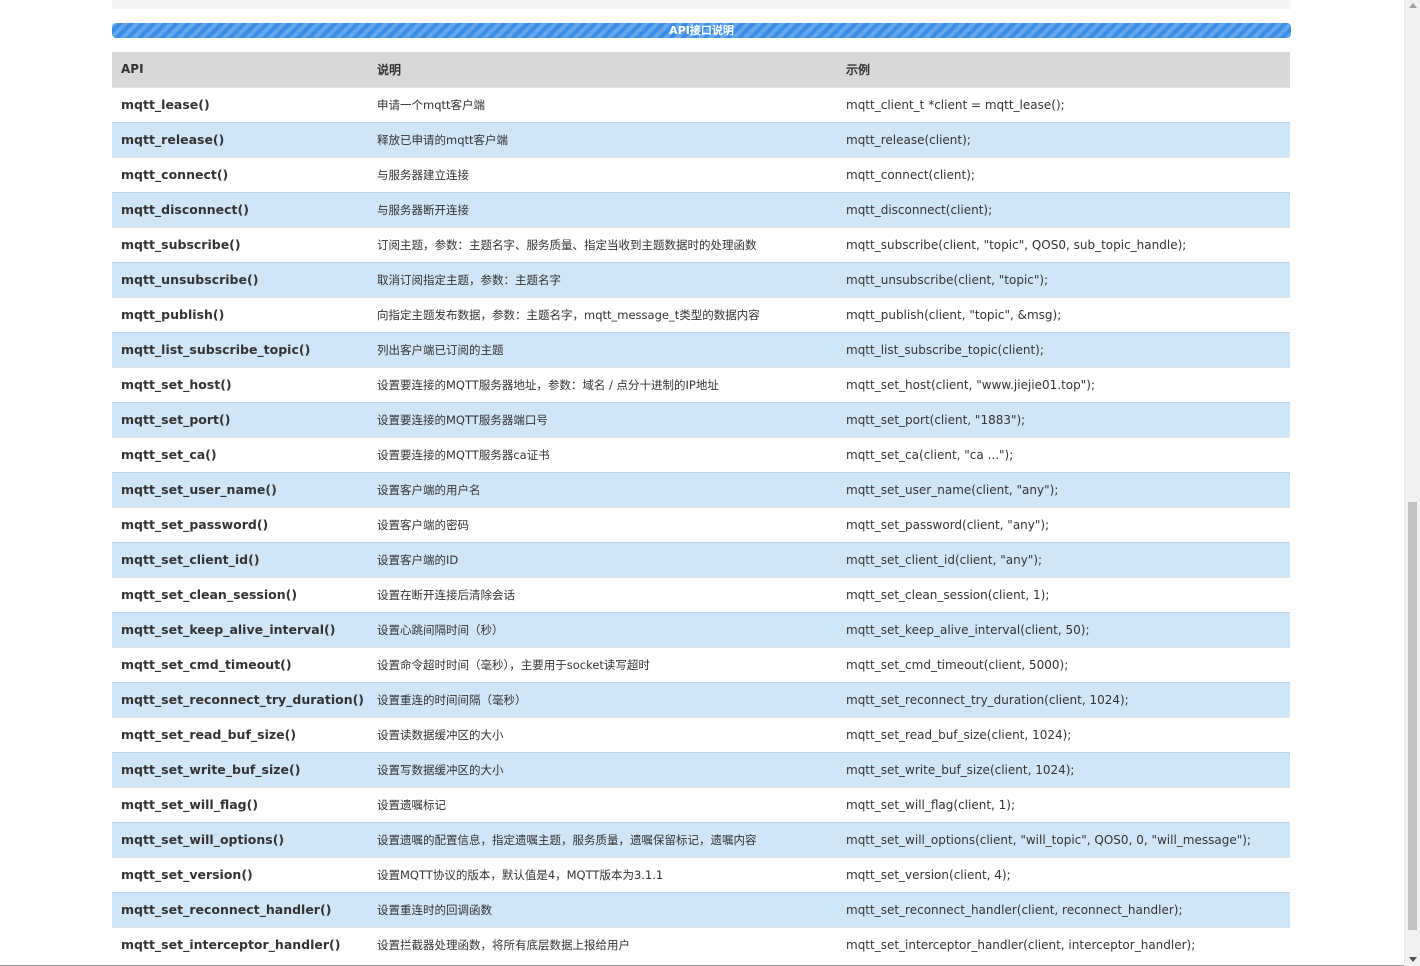 The width and height of the screenshot is (1420, 966). I want to click on description-cell: 设置客户端的用户名, so click(602, 489).